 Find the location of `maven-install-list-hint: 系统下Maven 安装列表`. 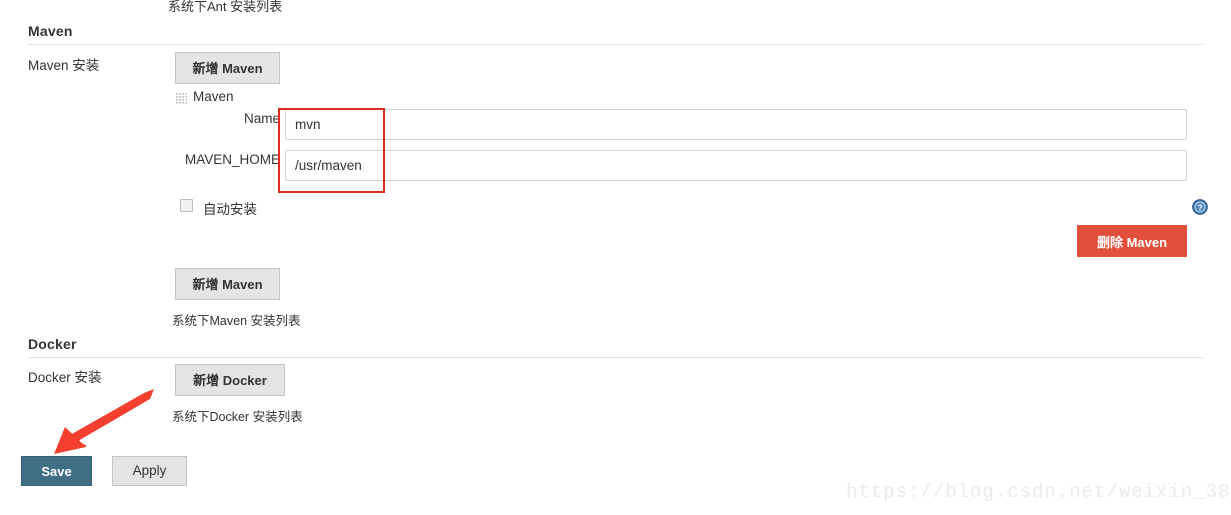

maven-install-list-hint: 系统下Maven 安装列表 is located at coordinates (236, 321).